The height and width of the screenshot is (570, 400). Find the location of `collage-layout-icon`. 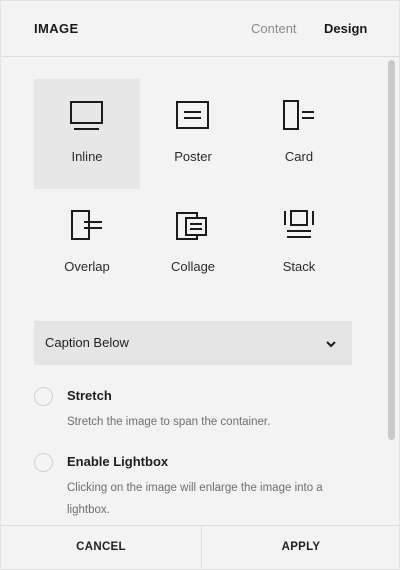

collage-layout-icon is located at coordinates (191, 226).